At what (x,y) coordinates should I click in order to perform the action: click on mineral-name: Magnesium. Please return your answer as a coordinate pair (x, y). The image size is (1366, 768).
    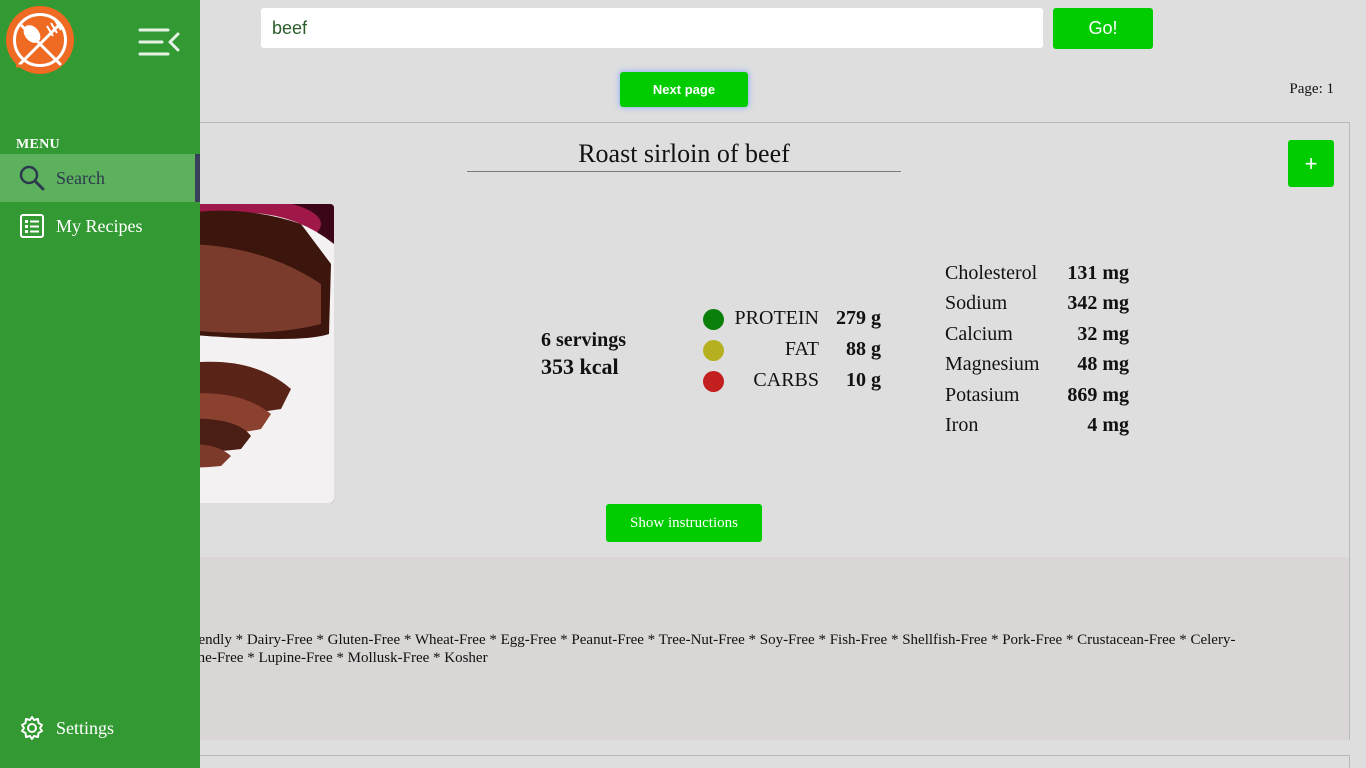
    Looking at the image, I should click on (992, 364).